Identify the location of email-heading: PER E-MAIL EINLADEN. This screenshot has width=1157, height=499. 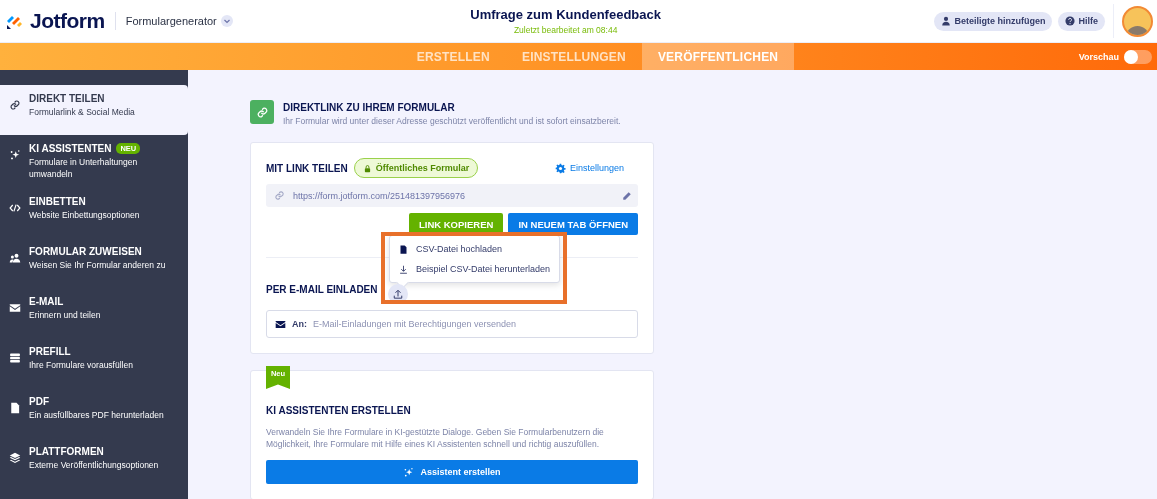
(322, 290).